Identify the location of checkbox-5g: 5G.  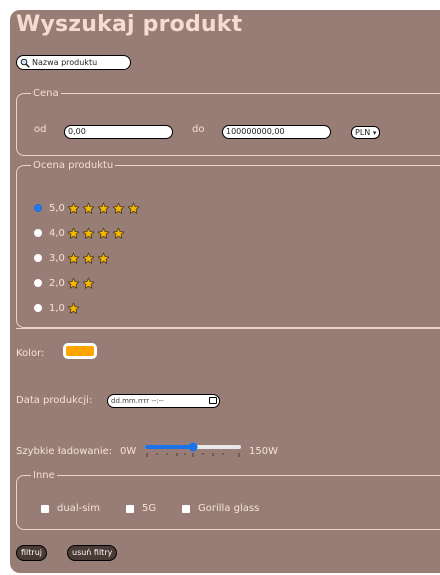
(141, 508).